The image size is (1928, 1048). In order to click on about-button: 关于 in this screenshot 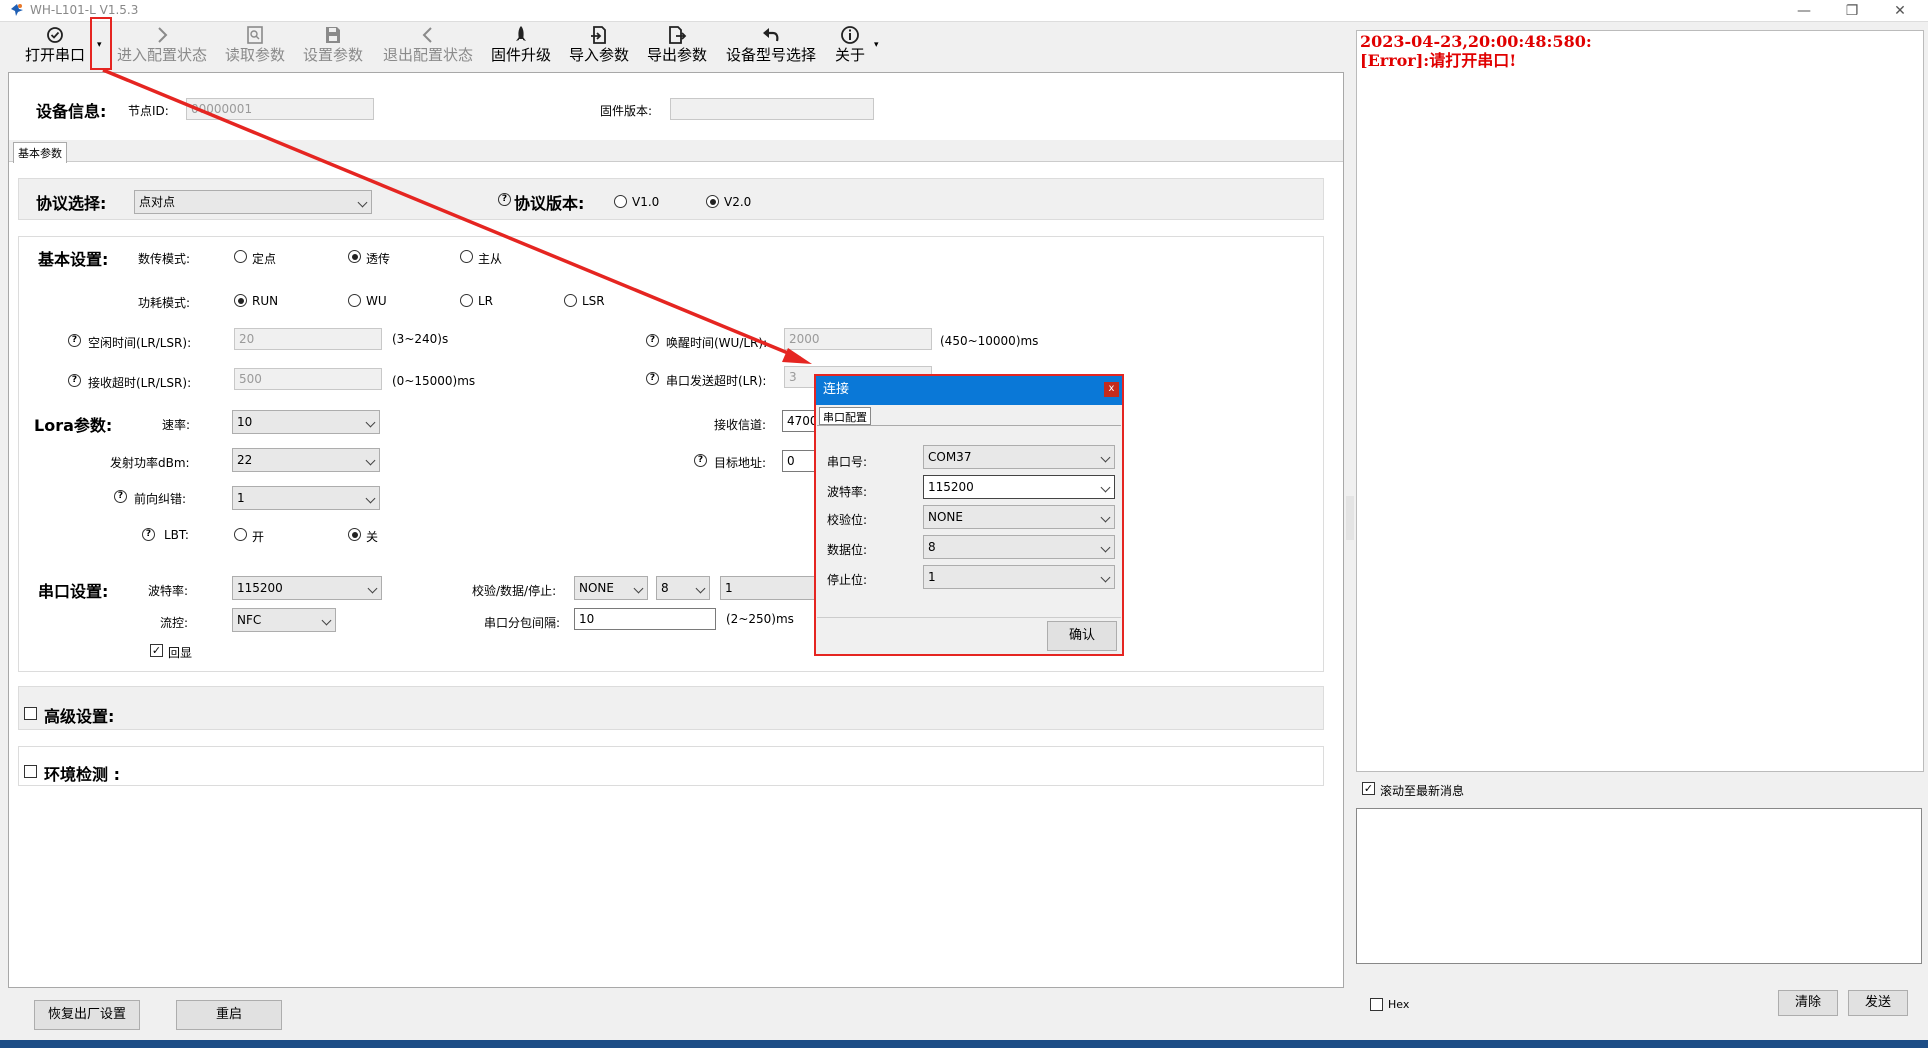, I will do `click(850, 46)`.